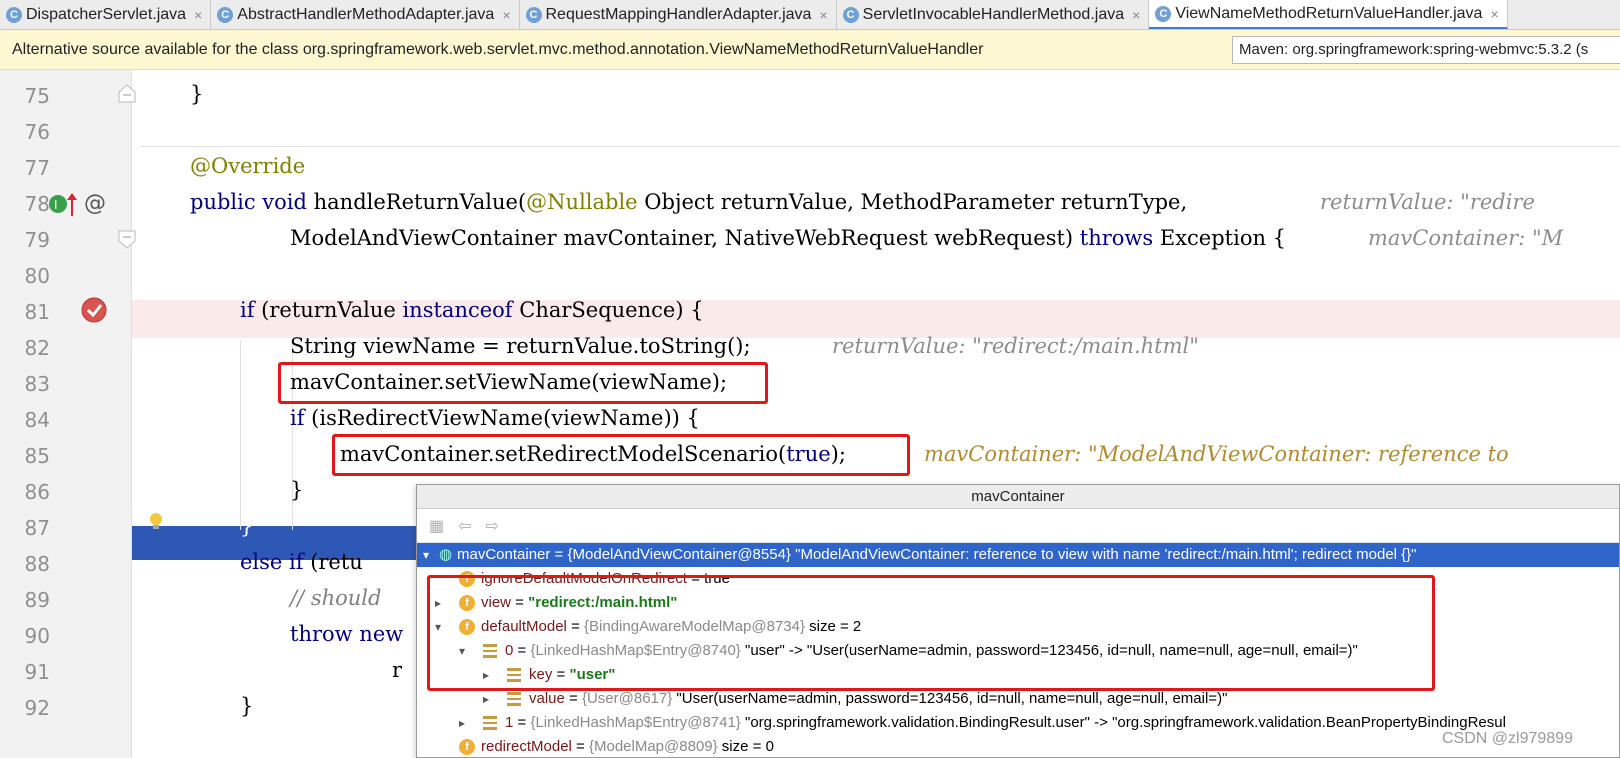  Describe the element at coordinates (248, 166) in the screenshot. I see `code-line-77: @Override` at that location.